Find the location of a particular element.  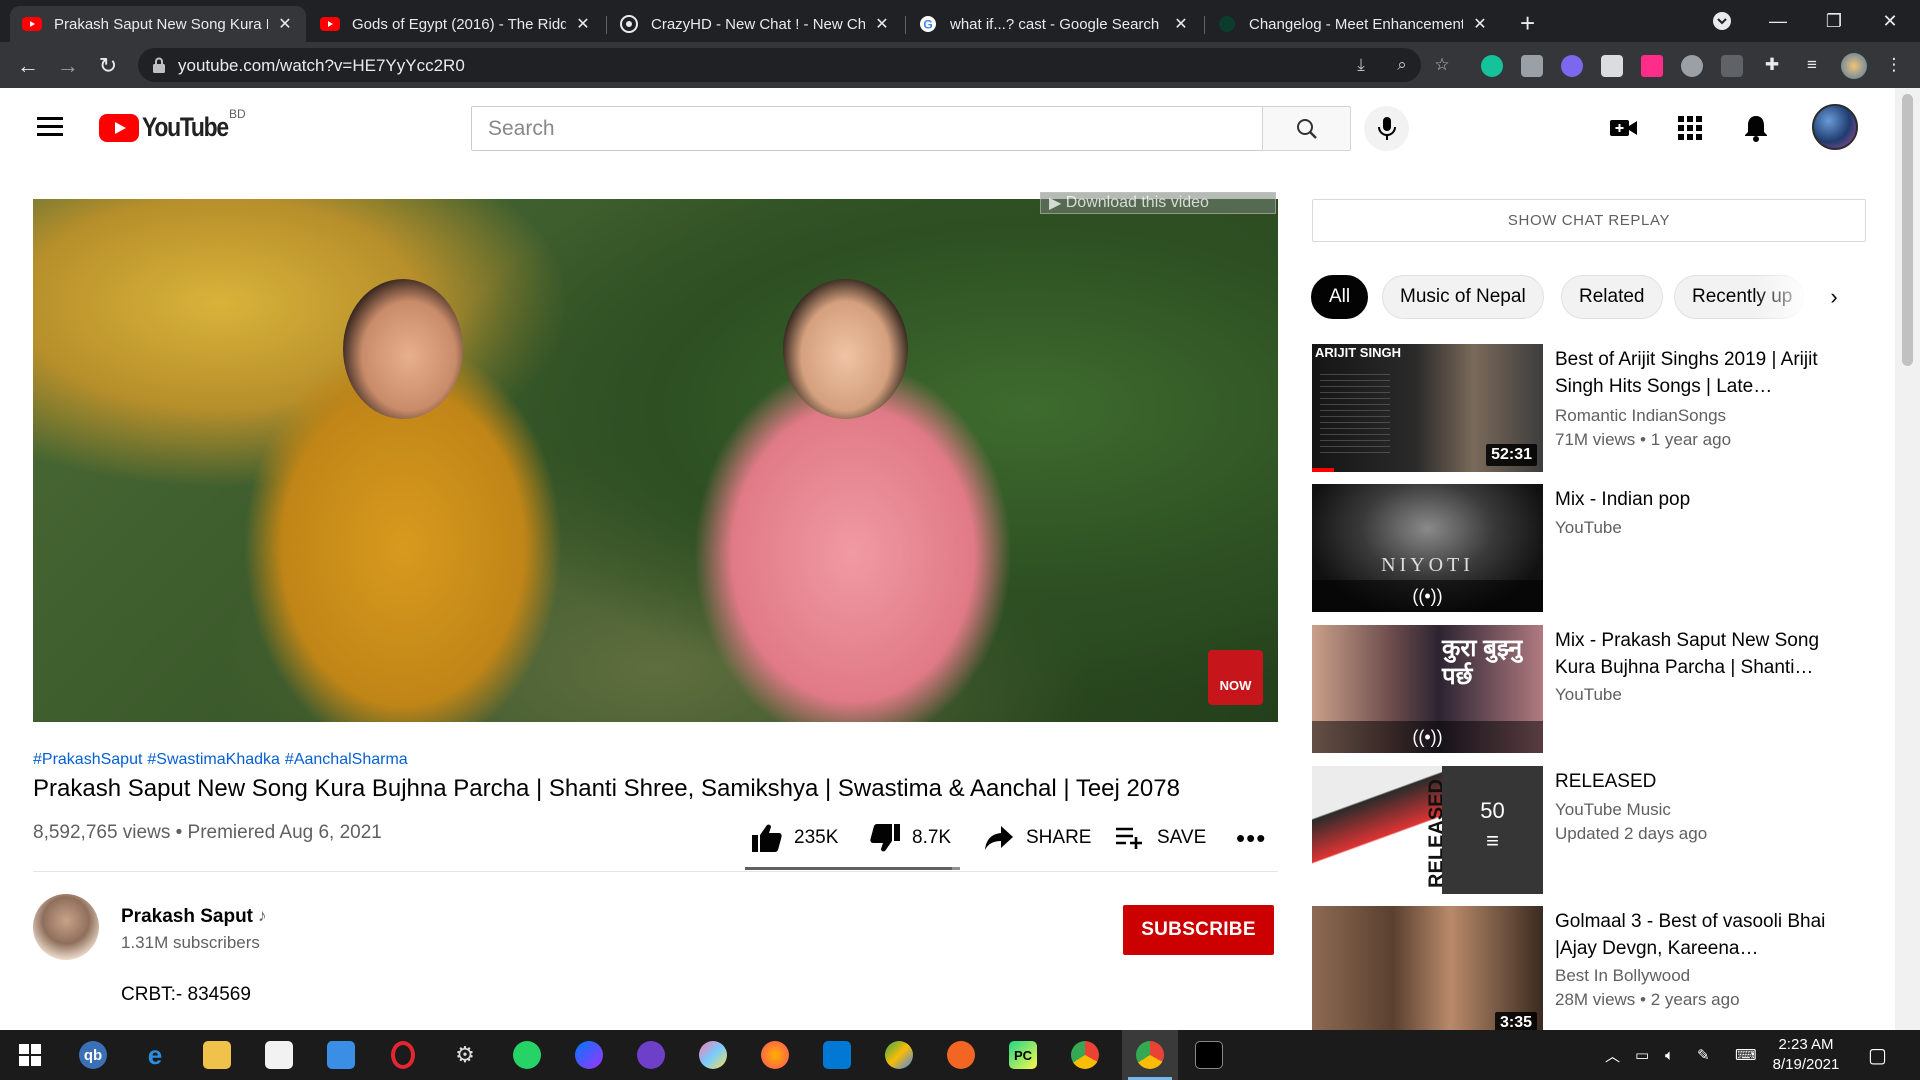

grammarly-icon is located at coordinates (1492, 66).